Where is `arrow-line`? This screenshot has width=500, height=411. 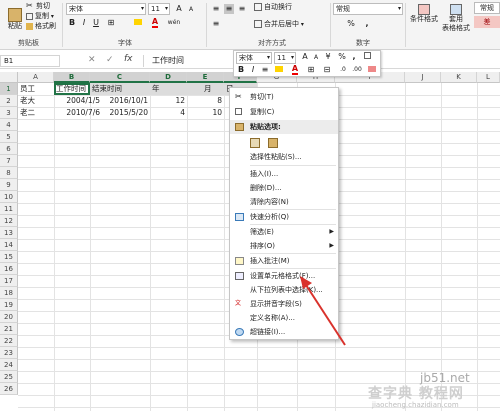
arrow-line is located at coordinates (325, 315).